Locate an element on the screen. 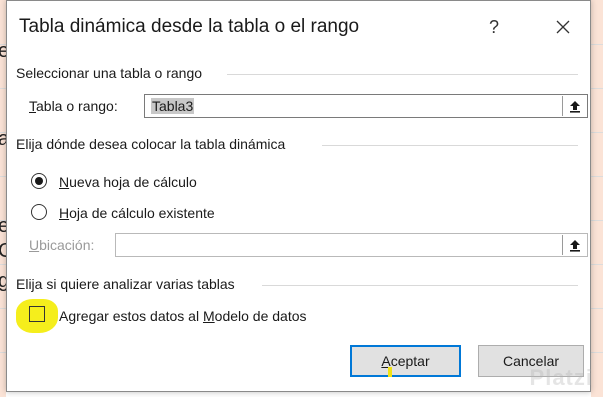  existing-worksheet-accesskey: H is located at coordinates (64, 213).